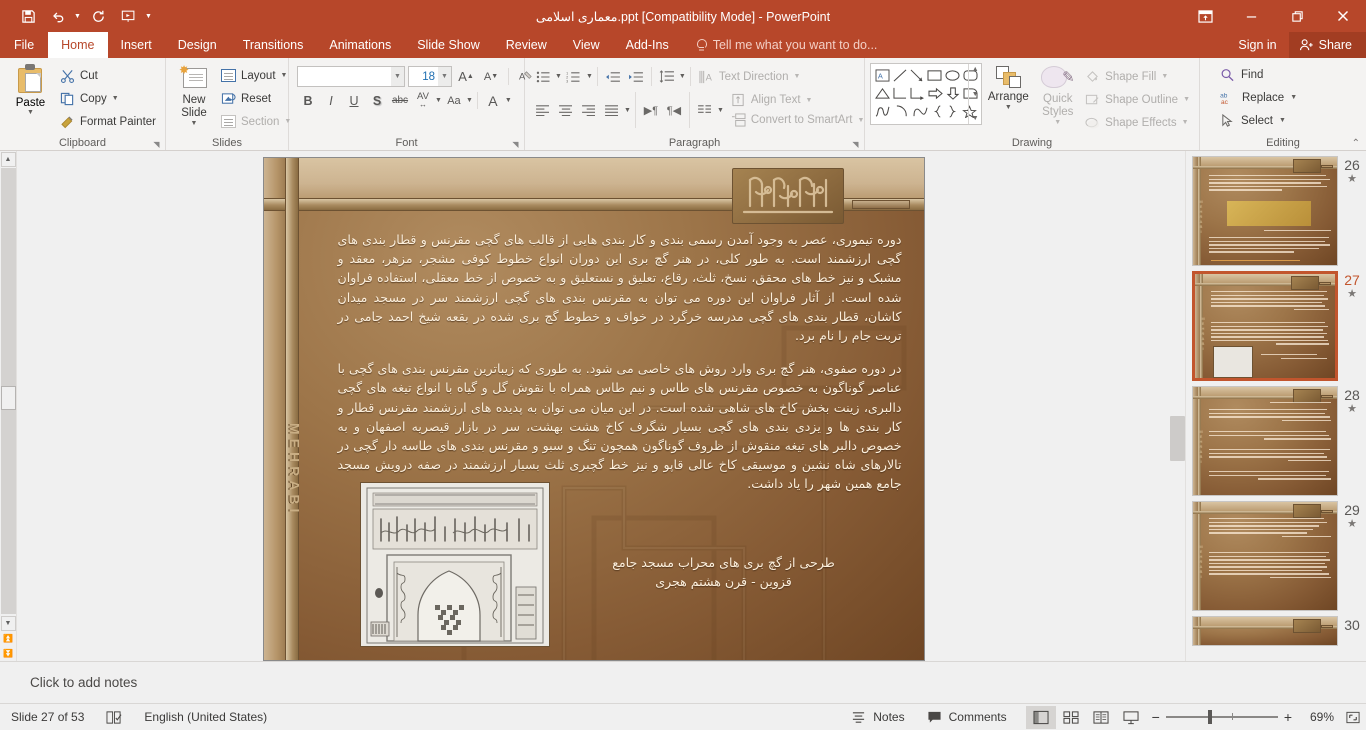  What do you see at coordinates (705, 110) in the screenshot?
I see `columns-button` at bounding box center [705, 110].